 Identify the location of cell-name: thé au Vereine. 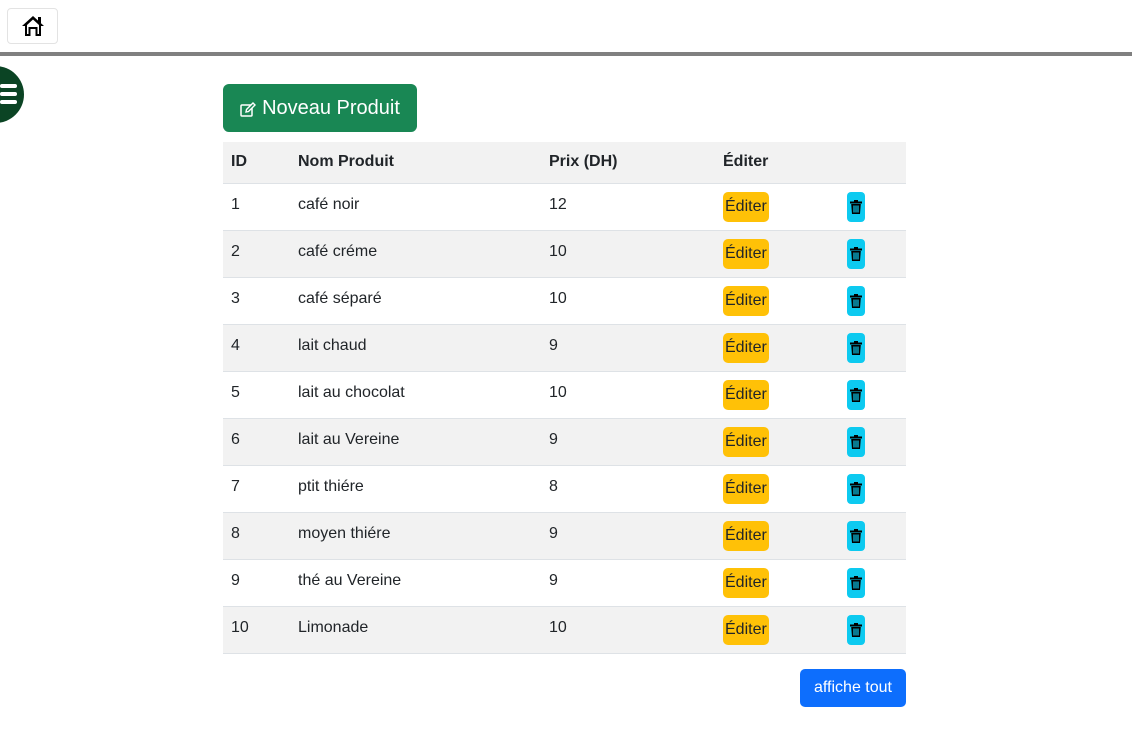
(415, 583).